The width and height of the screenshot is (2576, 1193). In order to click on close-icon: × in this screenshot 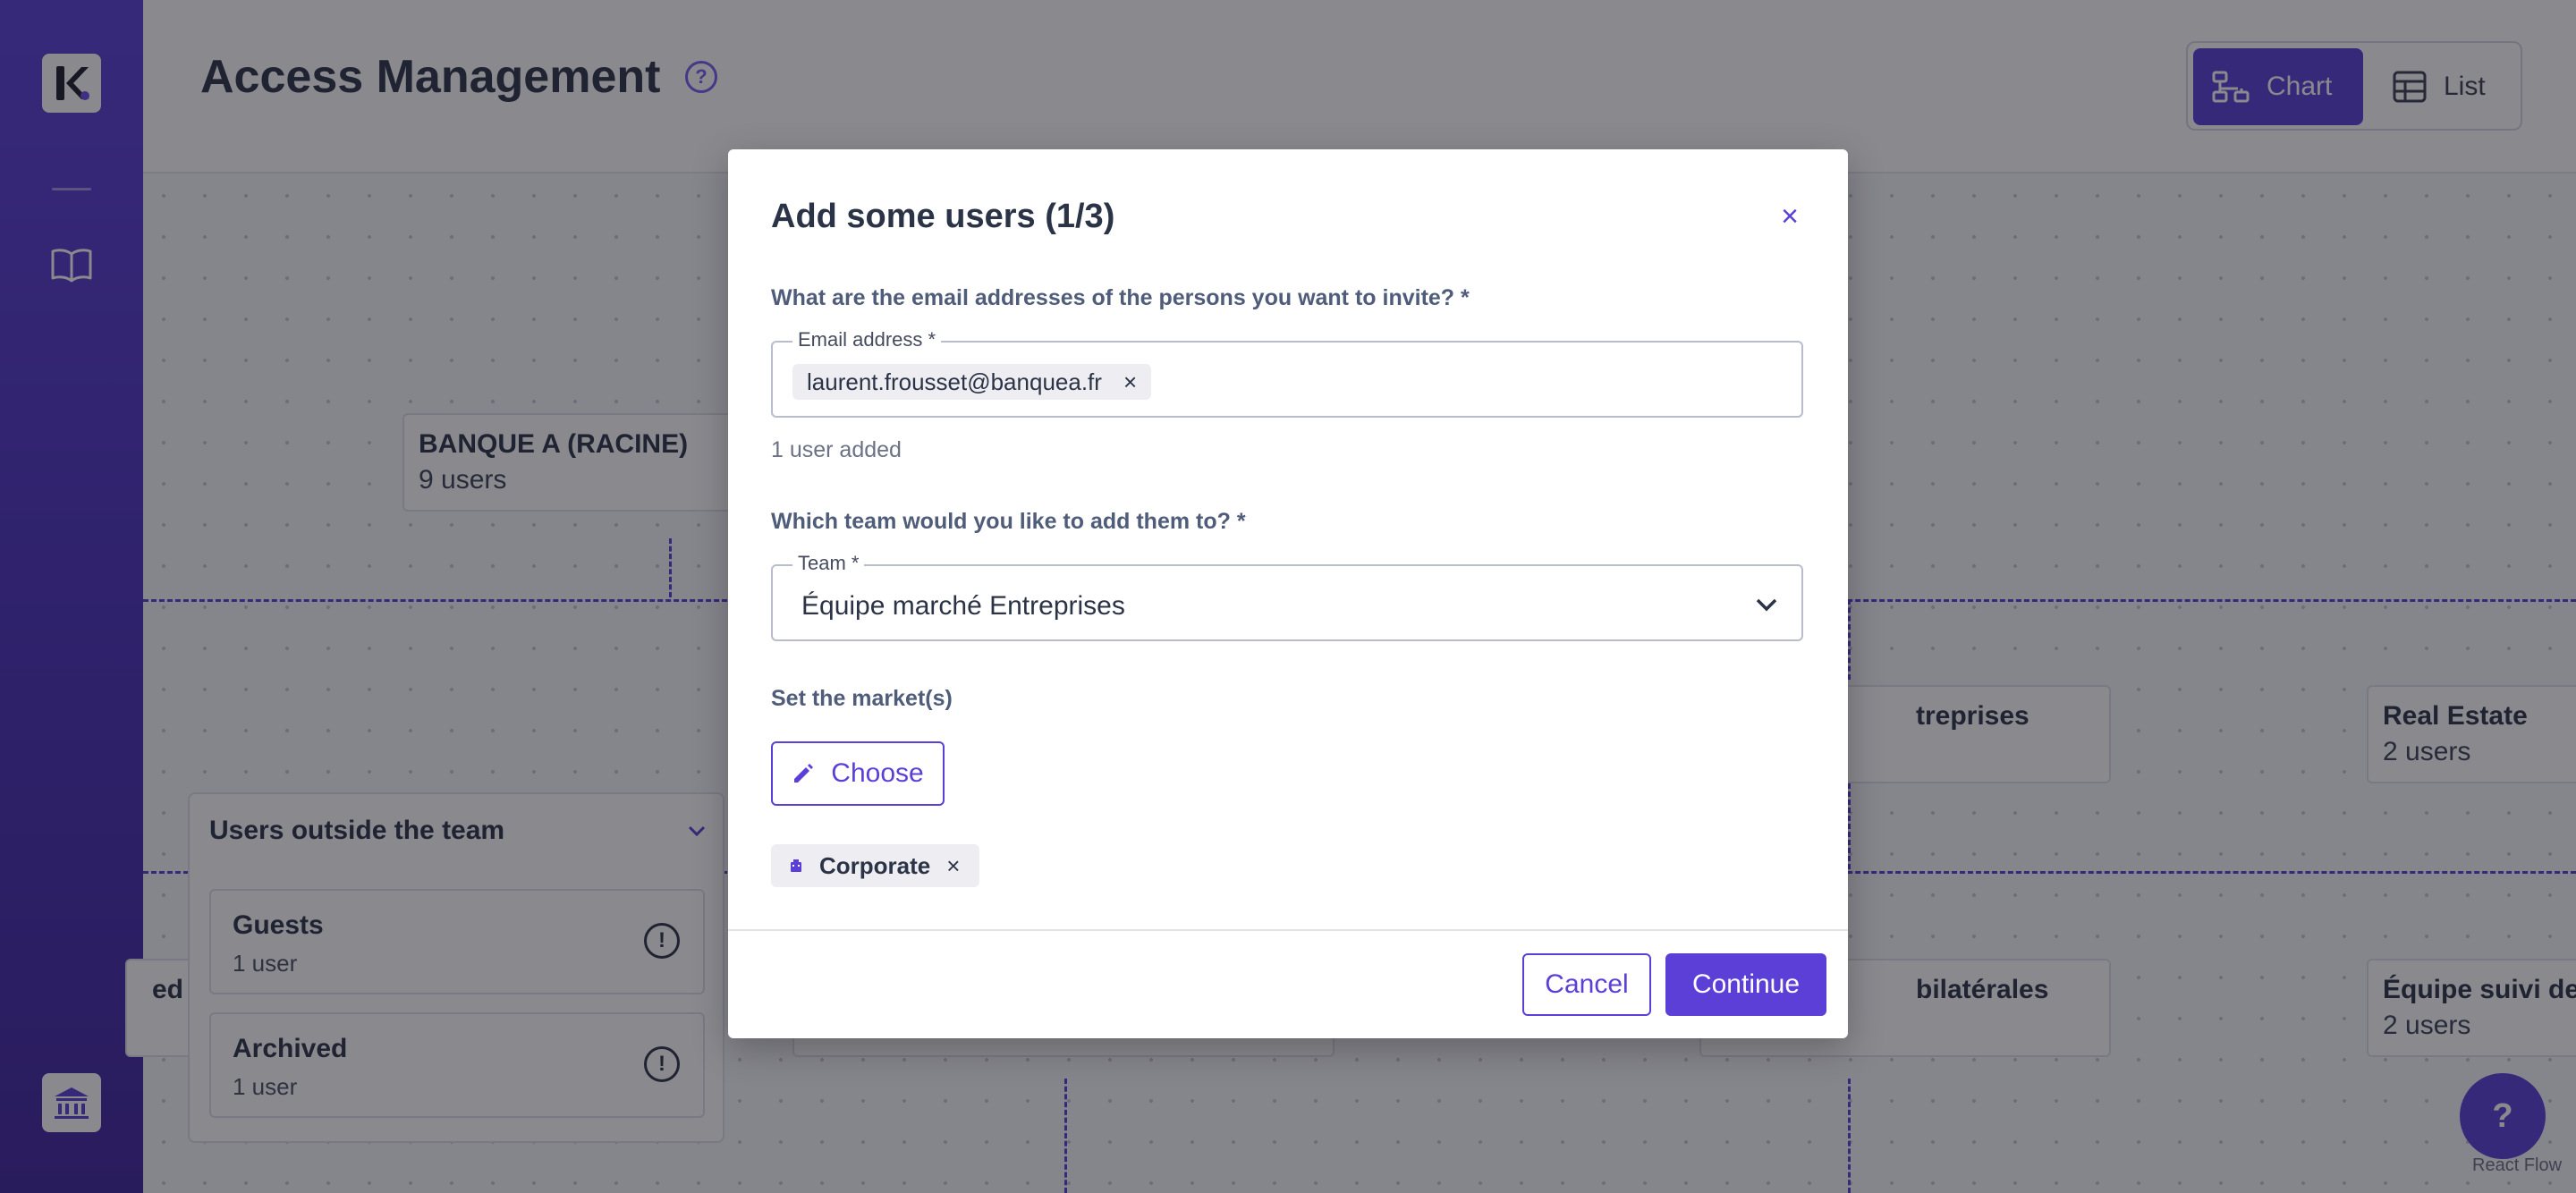, I will do `click(1789, 217)`.